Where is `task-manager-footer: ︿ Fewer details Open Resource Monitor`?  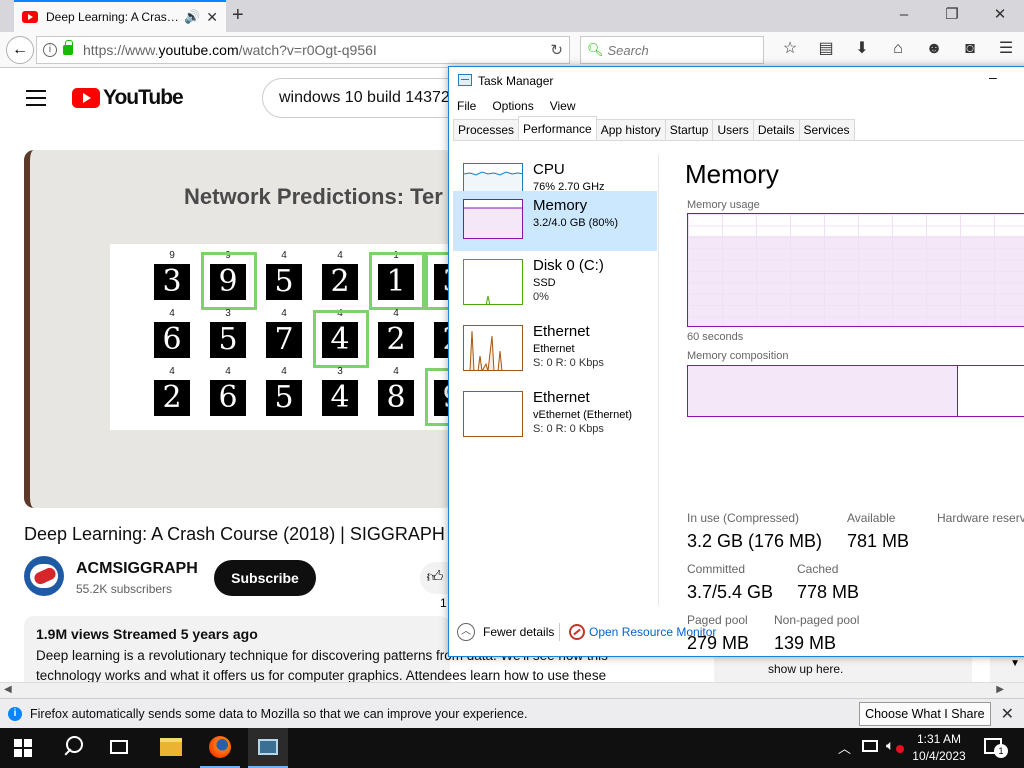 task-manager-footer: ︿ Fewer details Open Resource Monitor is located at coordinates (736, 638).